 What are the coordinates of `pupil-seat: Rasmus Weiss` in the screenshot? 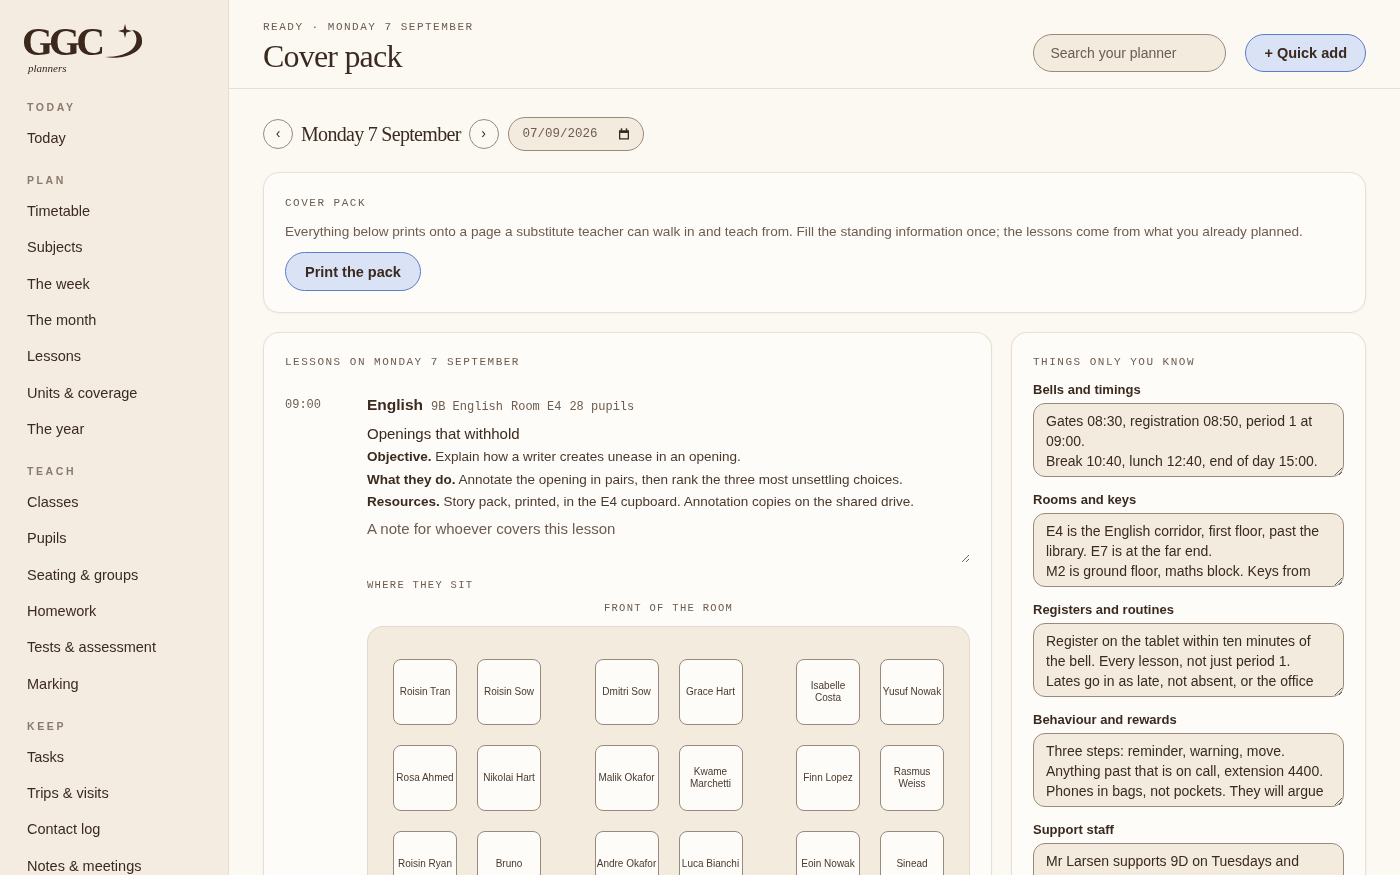 It's located at (912, 777).